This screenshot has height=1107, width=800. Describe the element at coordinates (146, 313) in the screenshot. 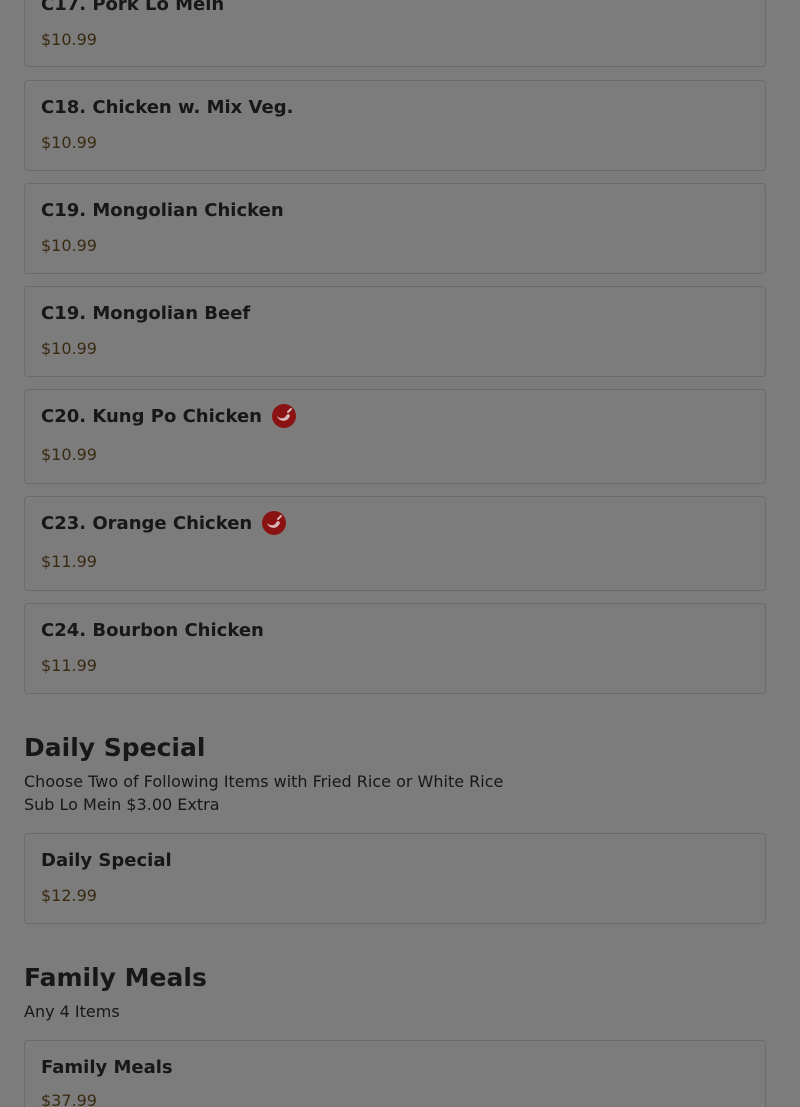

I see `menu-item-name: C19. Mongolian Beef` at that location.